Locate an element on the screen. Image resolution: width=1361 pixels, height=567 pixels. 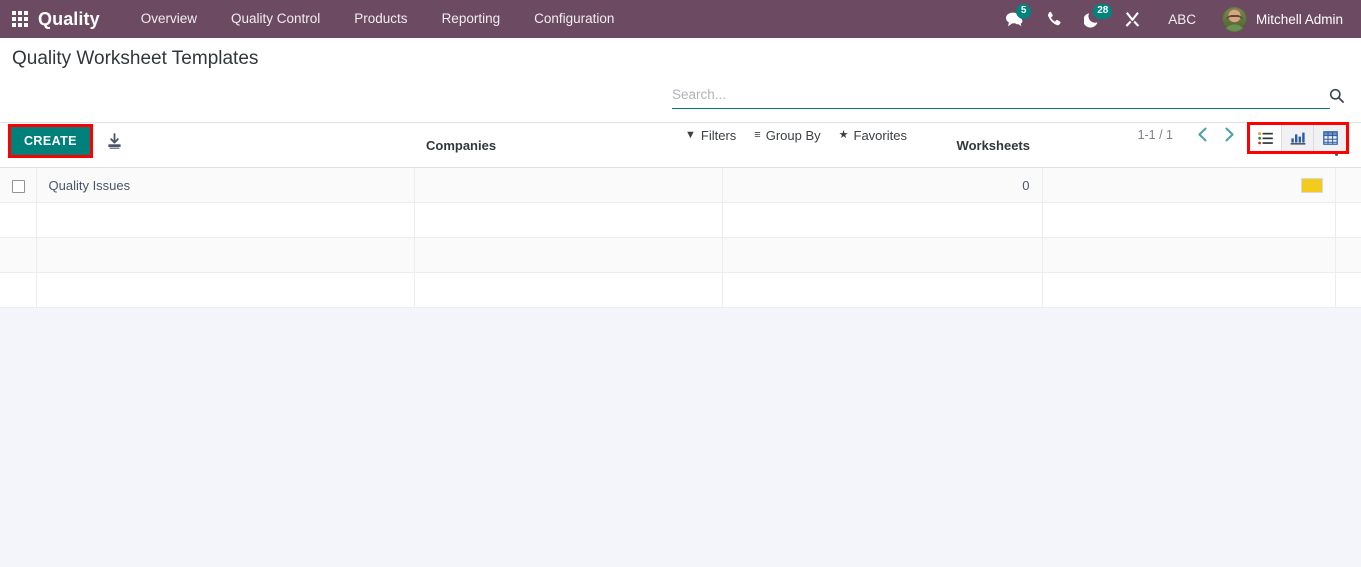
username-label: Mitchell Admin is located at coordinates (1299, 19).